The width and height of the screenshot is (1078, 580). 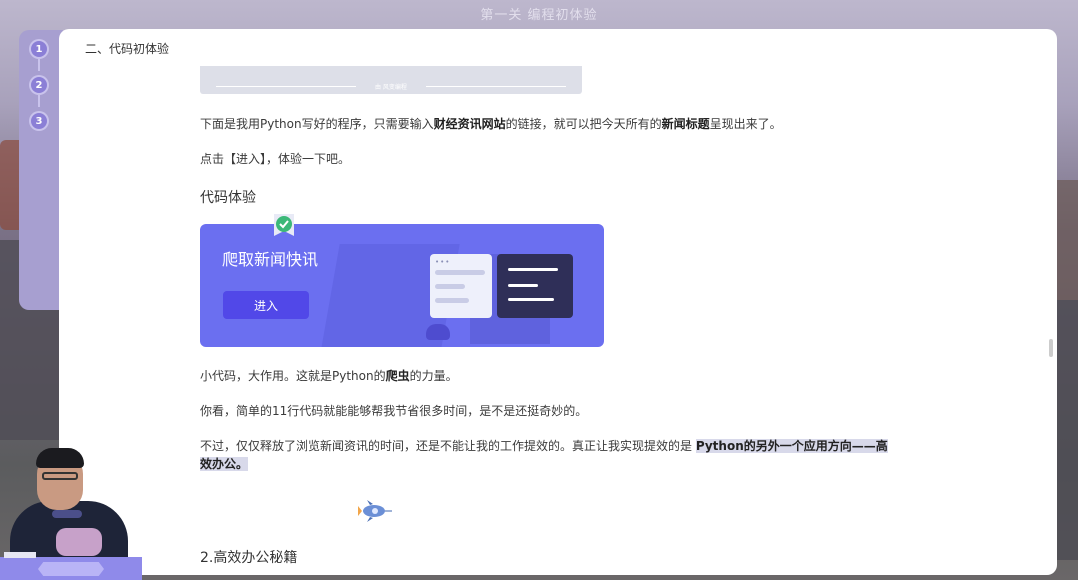 What do you see at coordinates (20, 555) in the screenshot?
I see `presenter-tag-accent` at bounding box center [20, 555].